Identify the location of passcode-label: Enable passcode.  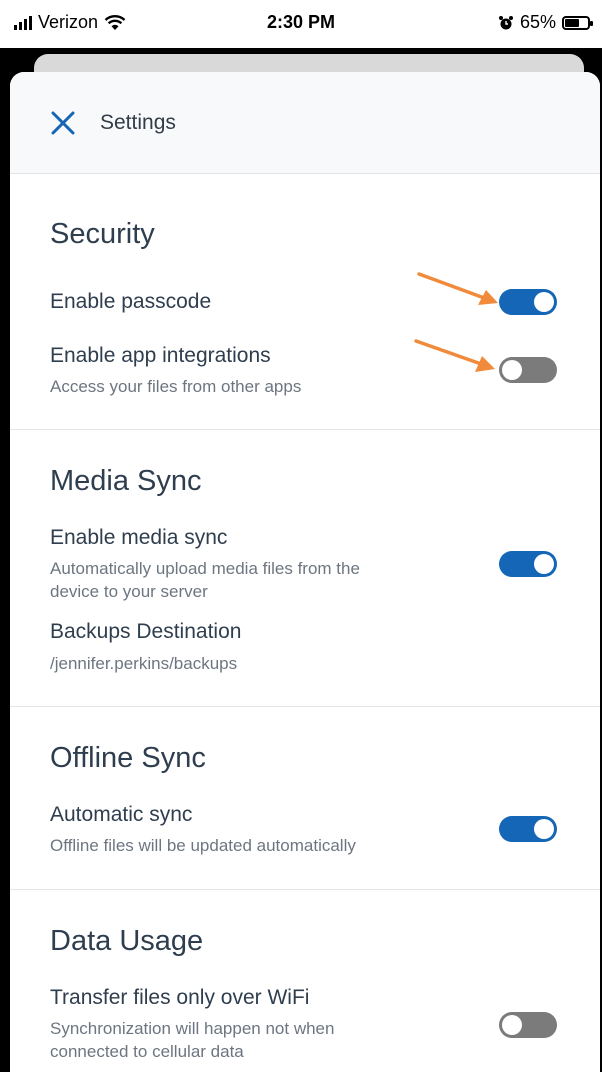
(131, 301).